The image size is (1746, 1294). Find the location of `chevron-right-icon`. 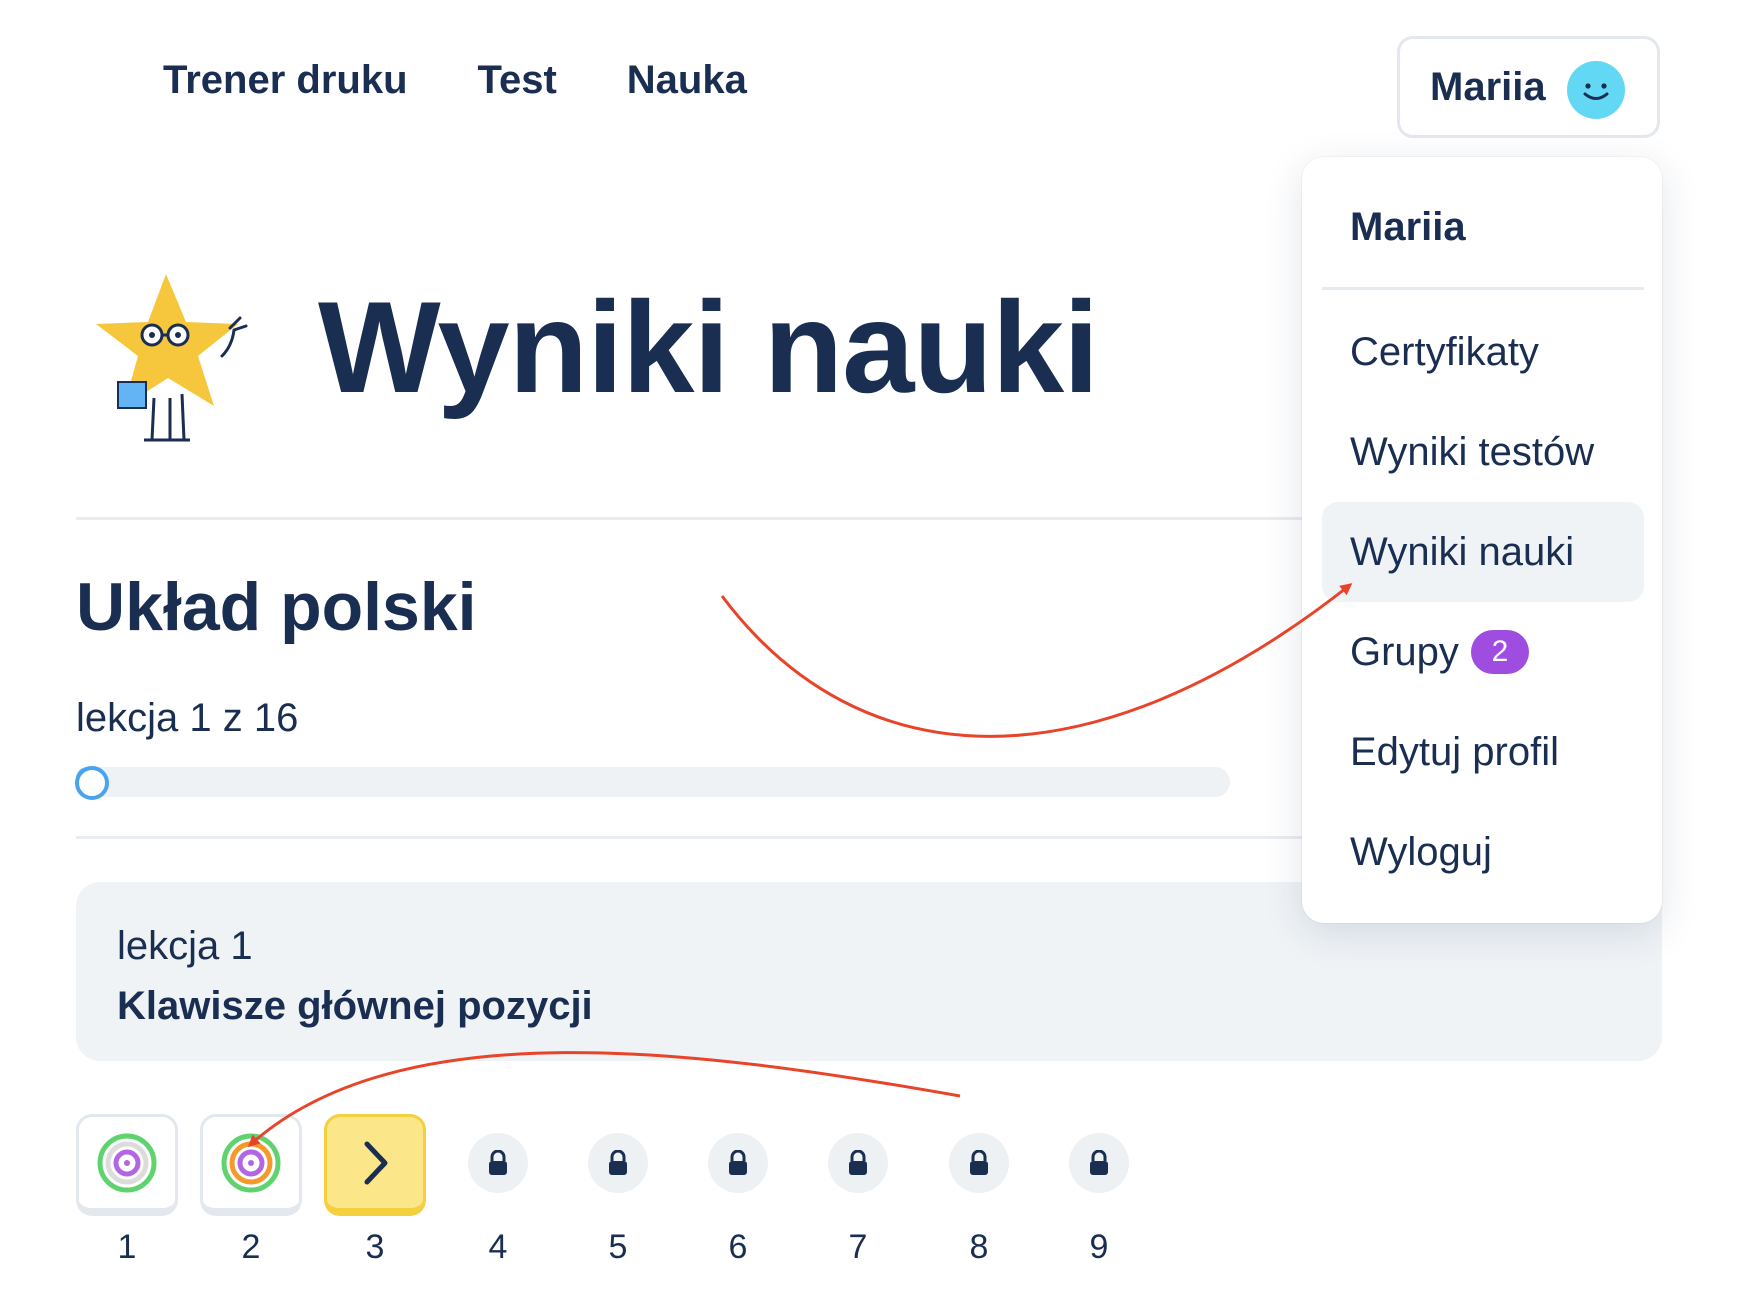

chevron-right-icon is located at coordinates (376, 1162).